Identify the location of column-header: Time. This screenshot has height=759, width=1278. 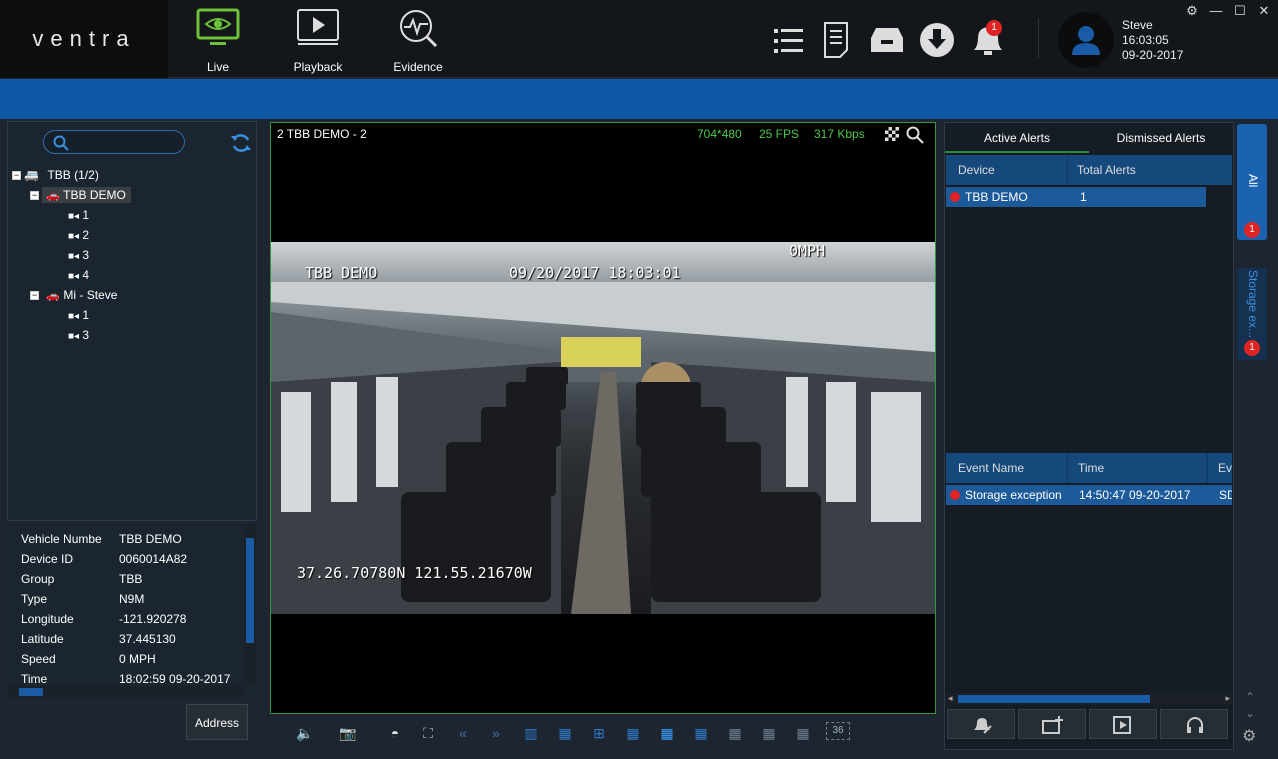
(1091, 468).